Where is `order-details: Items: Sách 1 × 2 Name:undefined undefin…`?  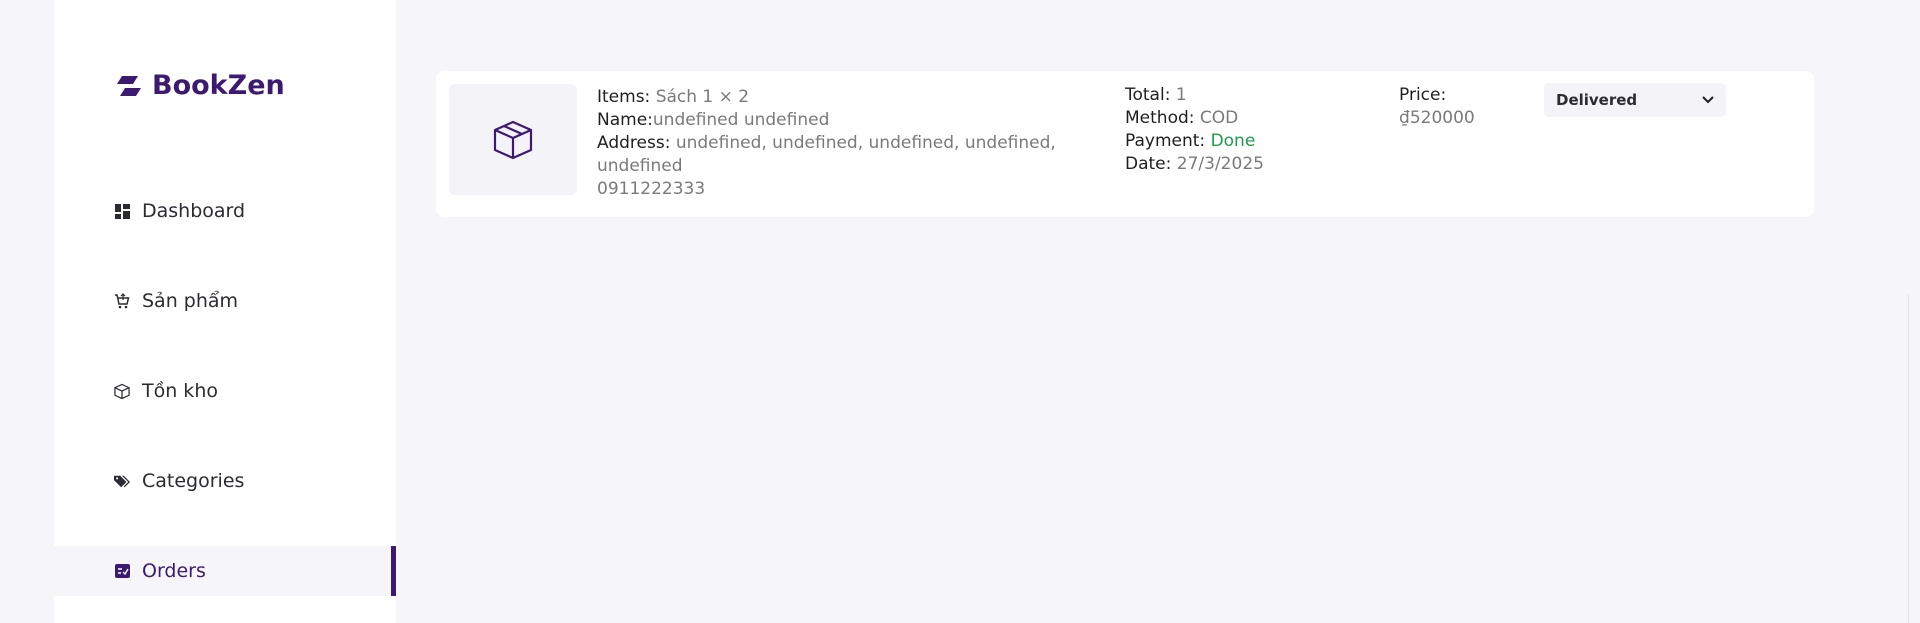 order-details: Items: Sách 1 × 2 Name:undefined undefin… is located at coordinates (832, 143).